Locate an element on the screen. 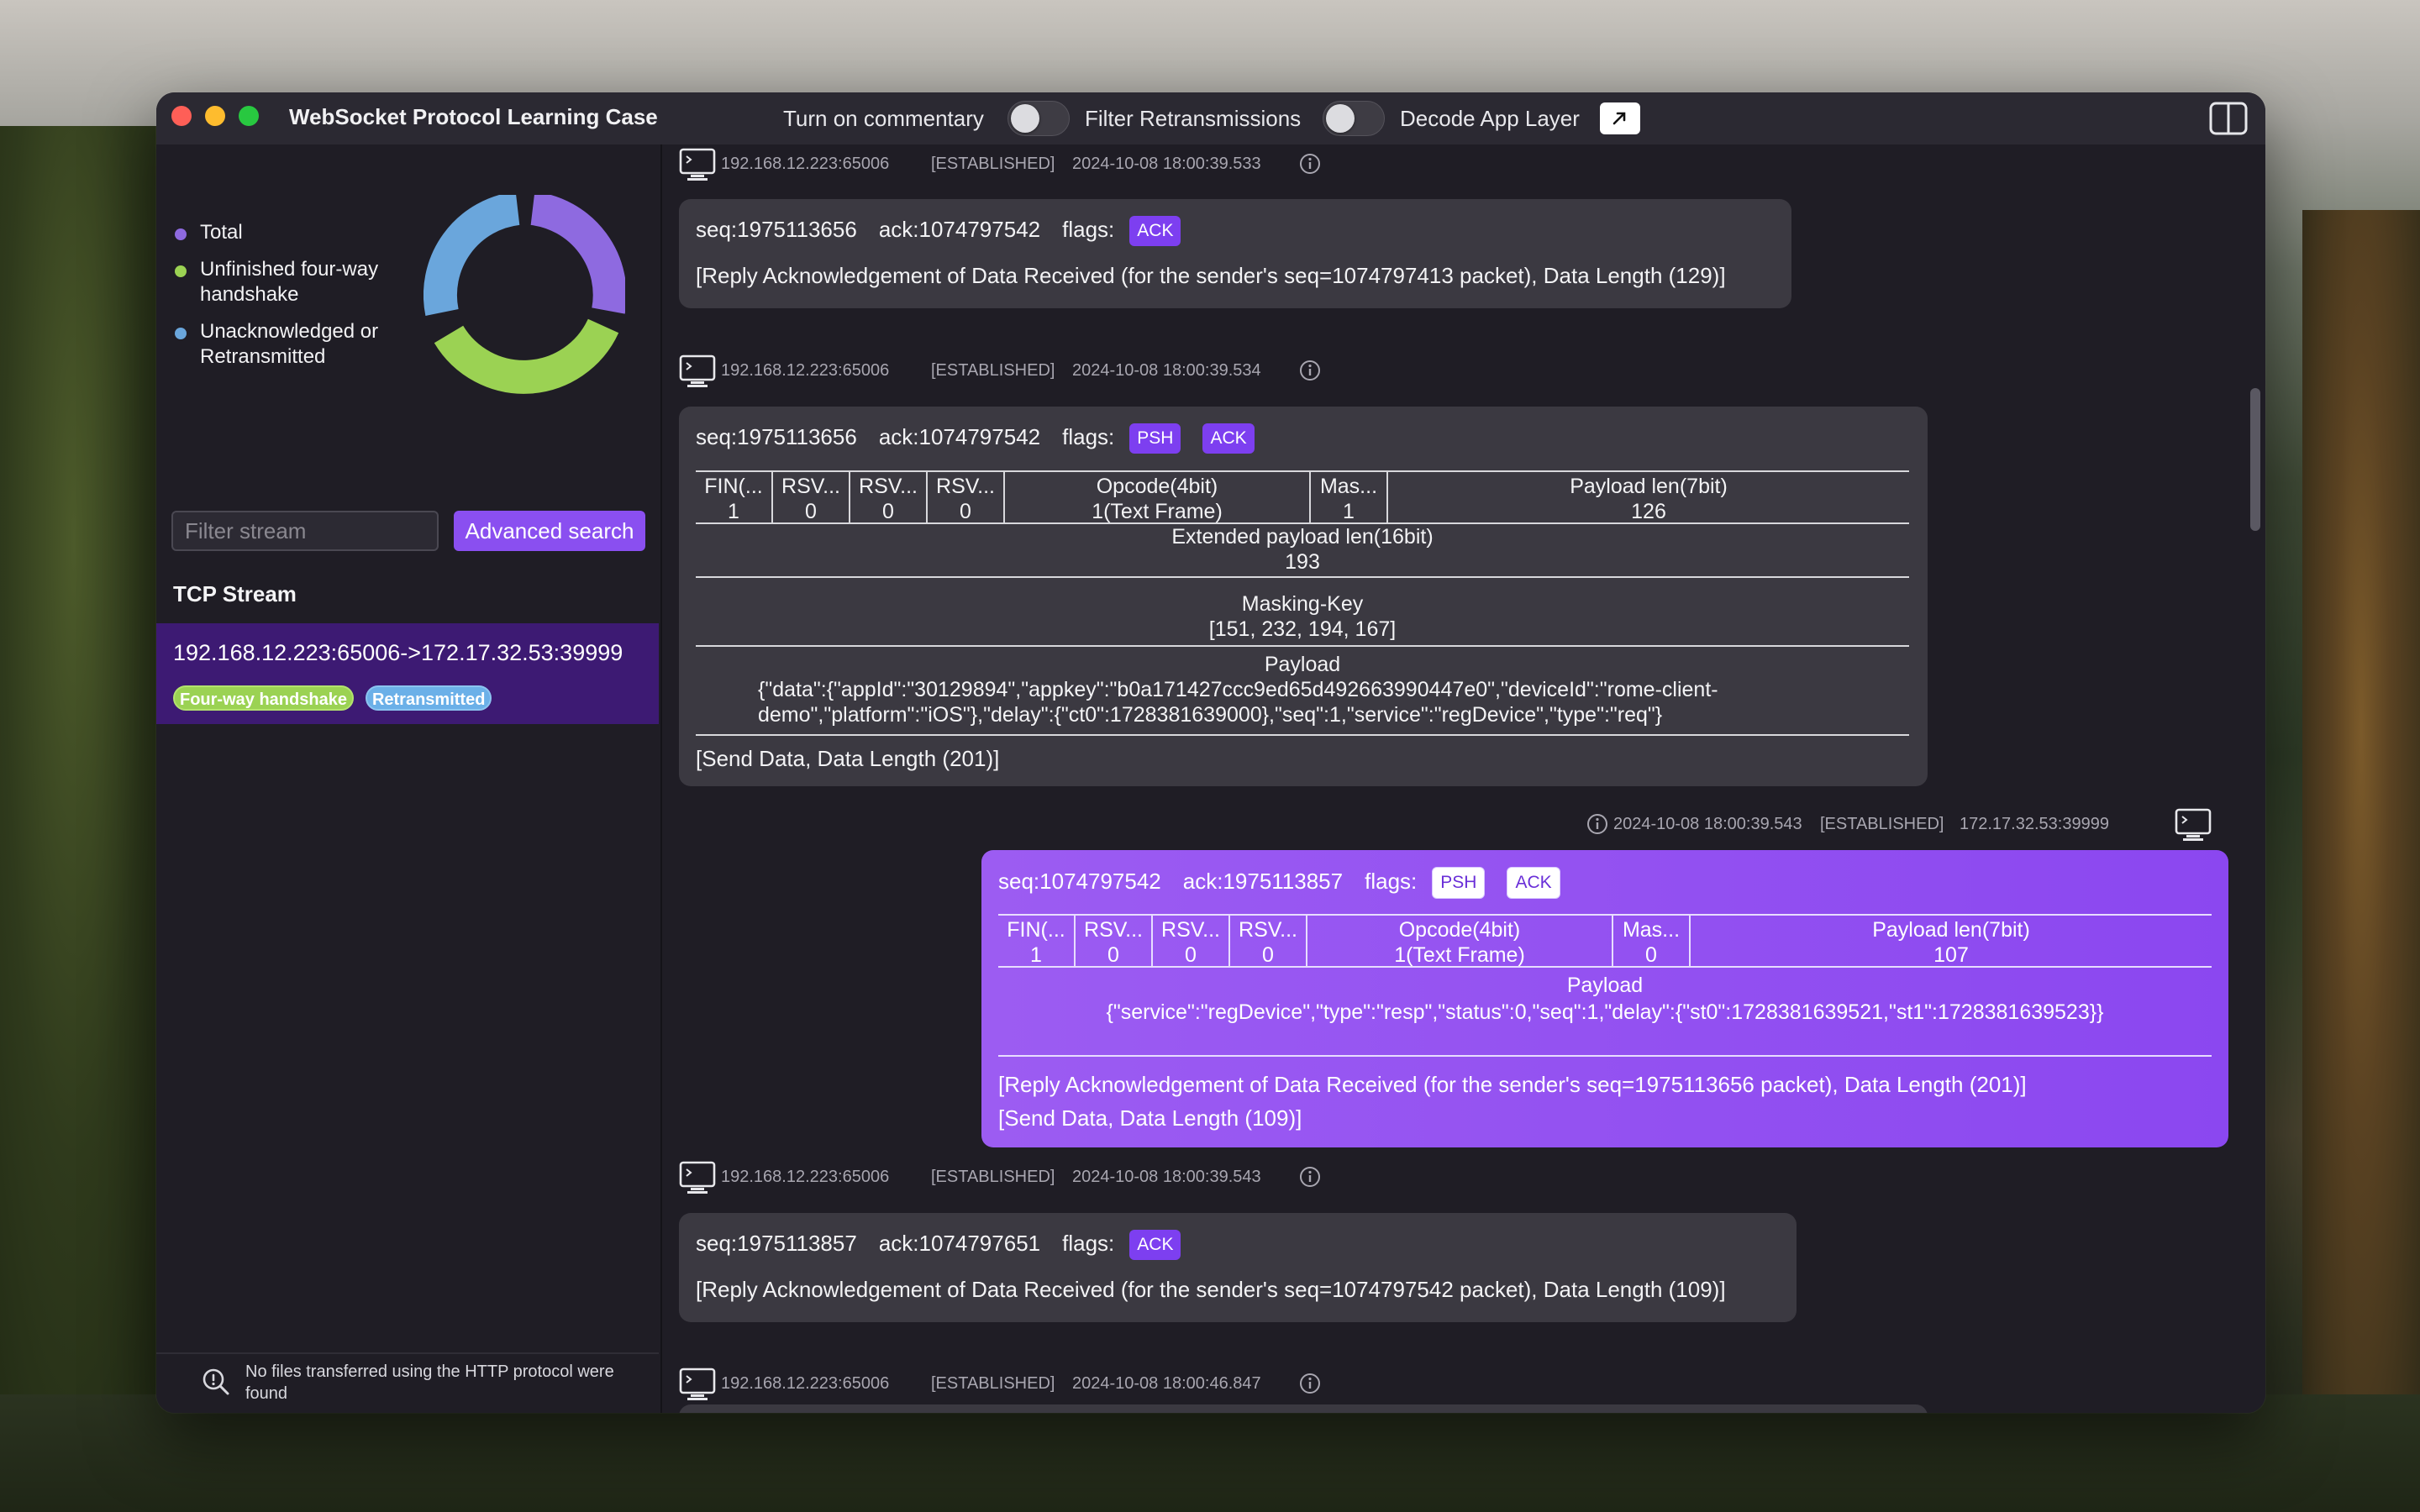  legend-label: Total is located at coordinates (221, 232).